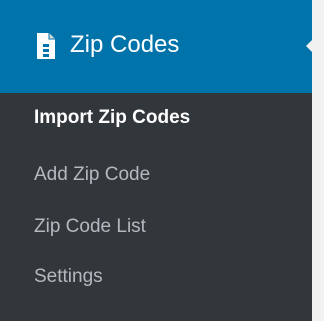 The width and height of the screenshot is (324, 321). What do you see at coordinates (311, 46) in the screenshot?
I see `current-menu-arrow` at bounding box center [311, 46].